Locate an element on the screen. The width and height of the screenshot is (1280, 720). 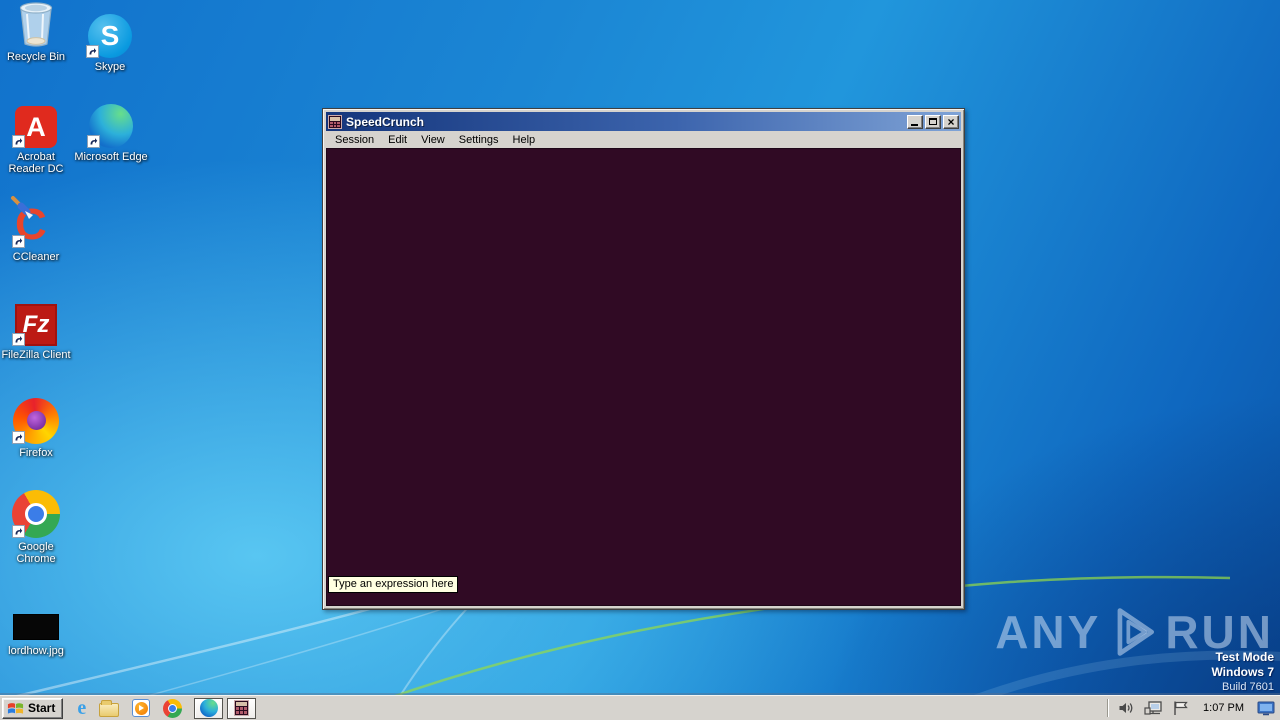
tray-divider is located at coordinates (1108, 708).